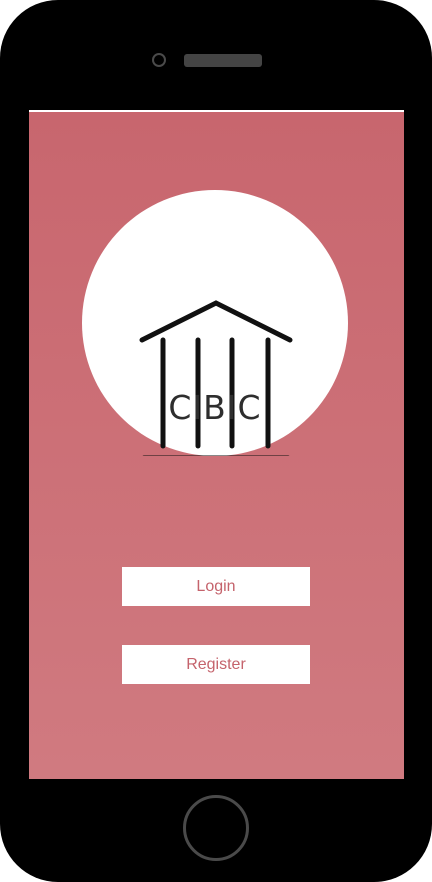 The image size is (432, 882). I want to click on app-name: CIBIC, so click(215, 407).